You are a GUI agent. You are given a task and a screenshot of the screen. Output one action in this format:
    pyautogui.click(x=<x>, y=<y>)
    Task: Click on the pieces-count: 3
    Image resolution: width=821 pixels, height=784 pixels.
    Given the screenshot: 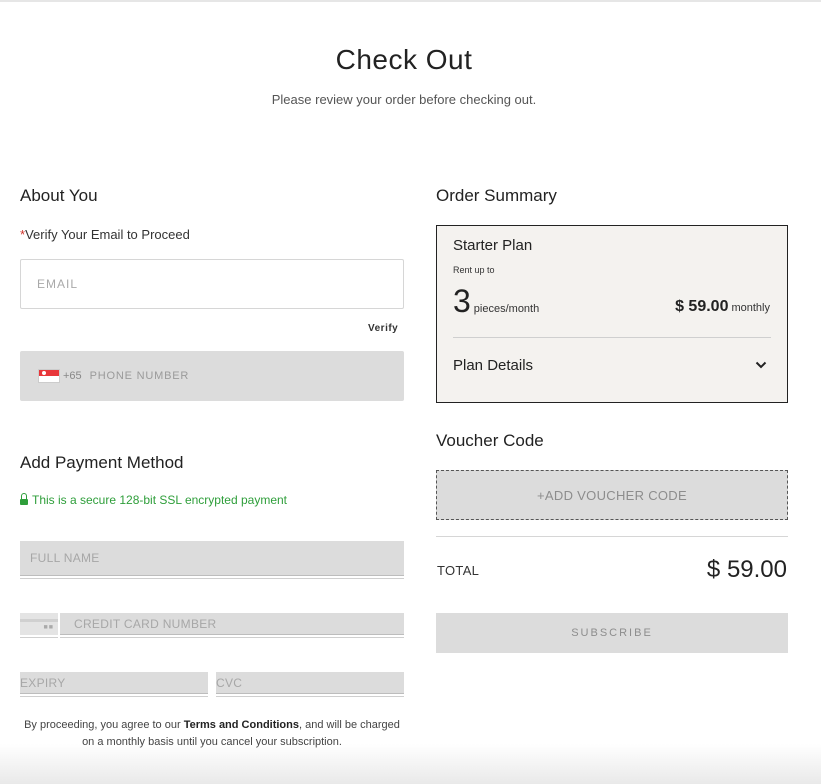 What is the action you would take?
    pyautogui.click(x=462, y=301)
    